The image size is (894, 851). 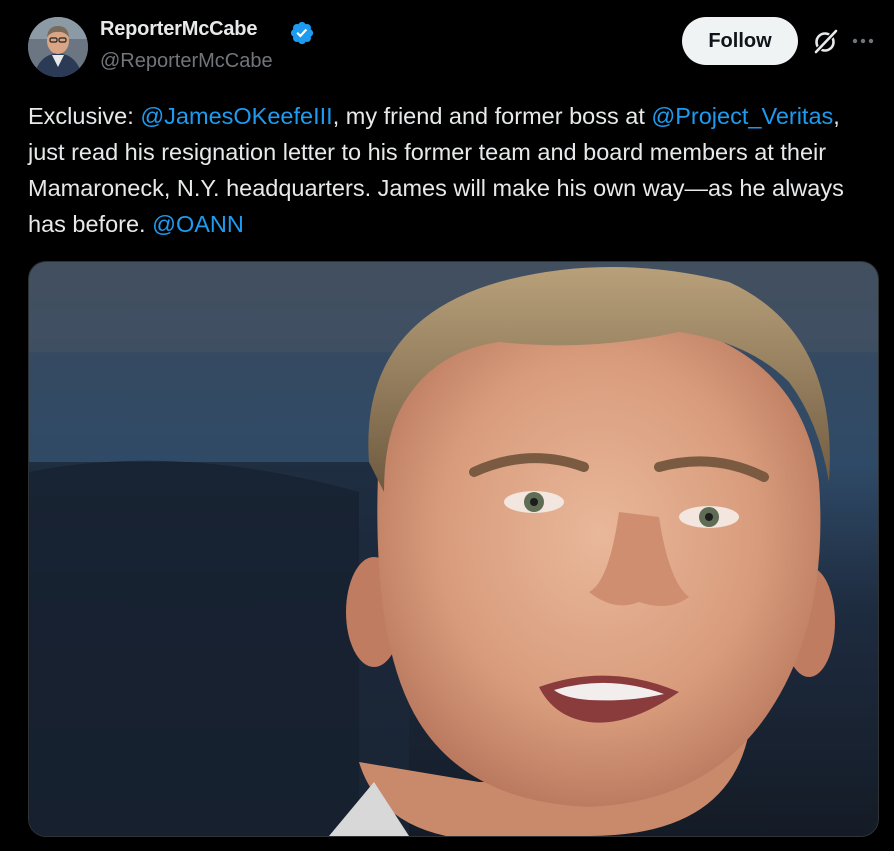 I want to click on mention-james-okeefe: @JamesOKeefeIII, so click(x=236, y=116).